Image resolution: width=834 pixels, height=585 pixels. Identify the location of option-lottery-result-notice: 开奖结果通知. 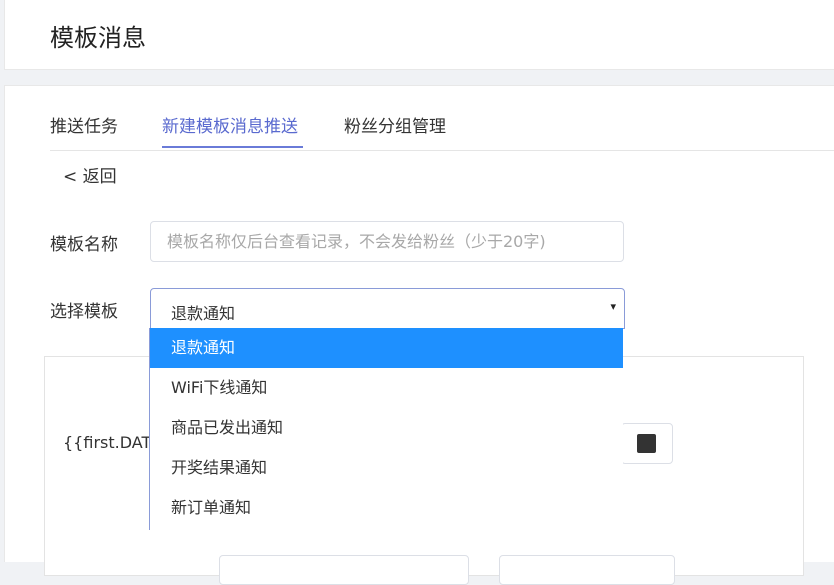
(386, 468).